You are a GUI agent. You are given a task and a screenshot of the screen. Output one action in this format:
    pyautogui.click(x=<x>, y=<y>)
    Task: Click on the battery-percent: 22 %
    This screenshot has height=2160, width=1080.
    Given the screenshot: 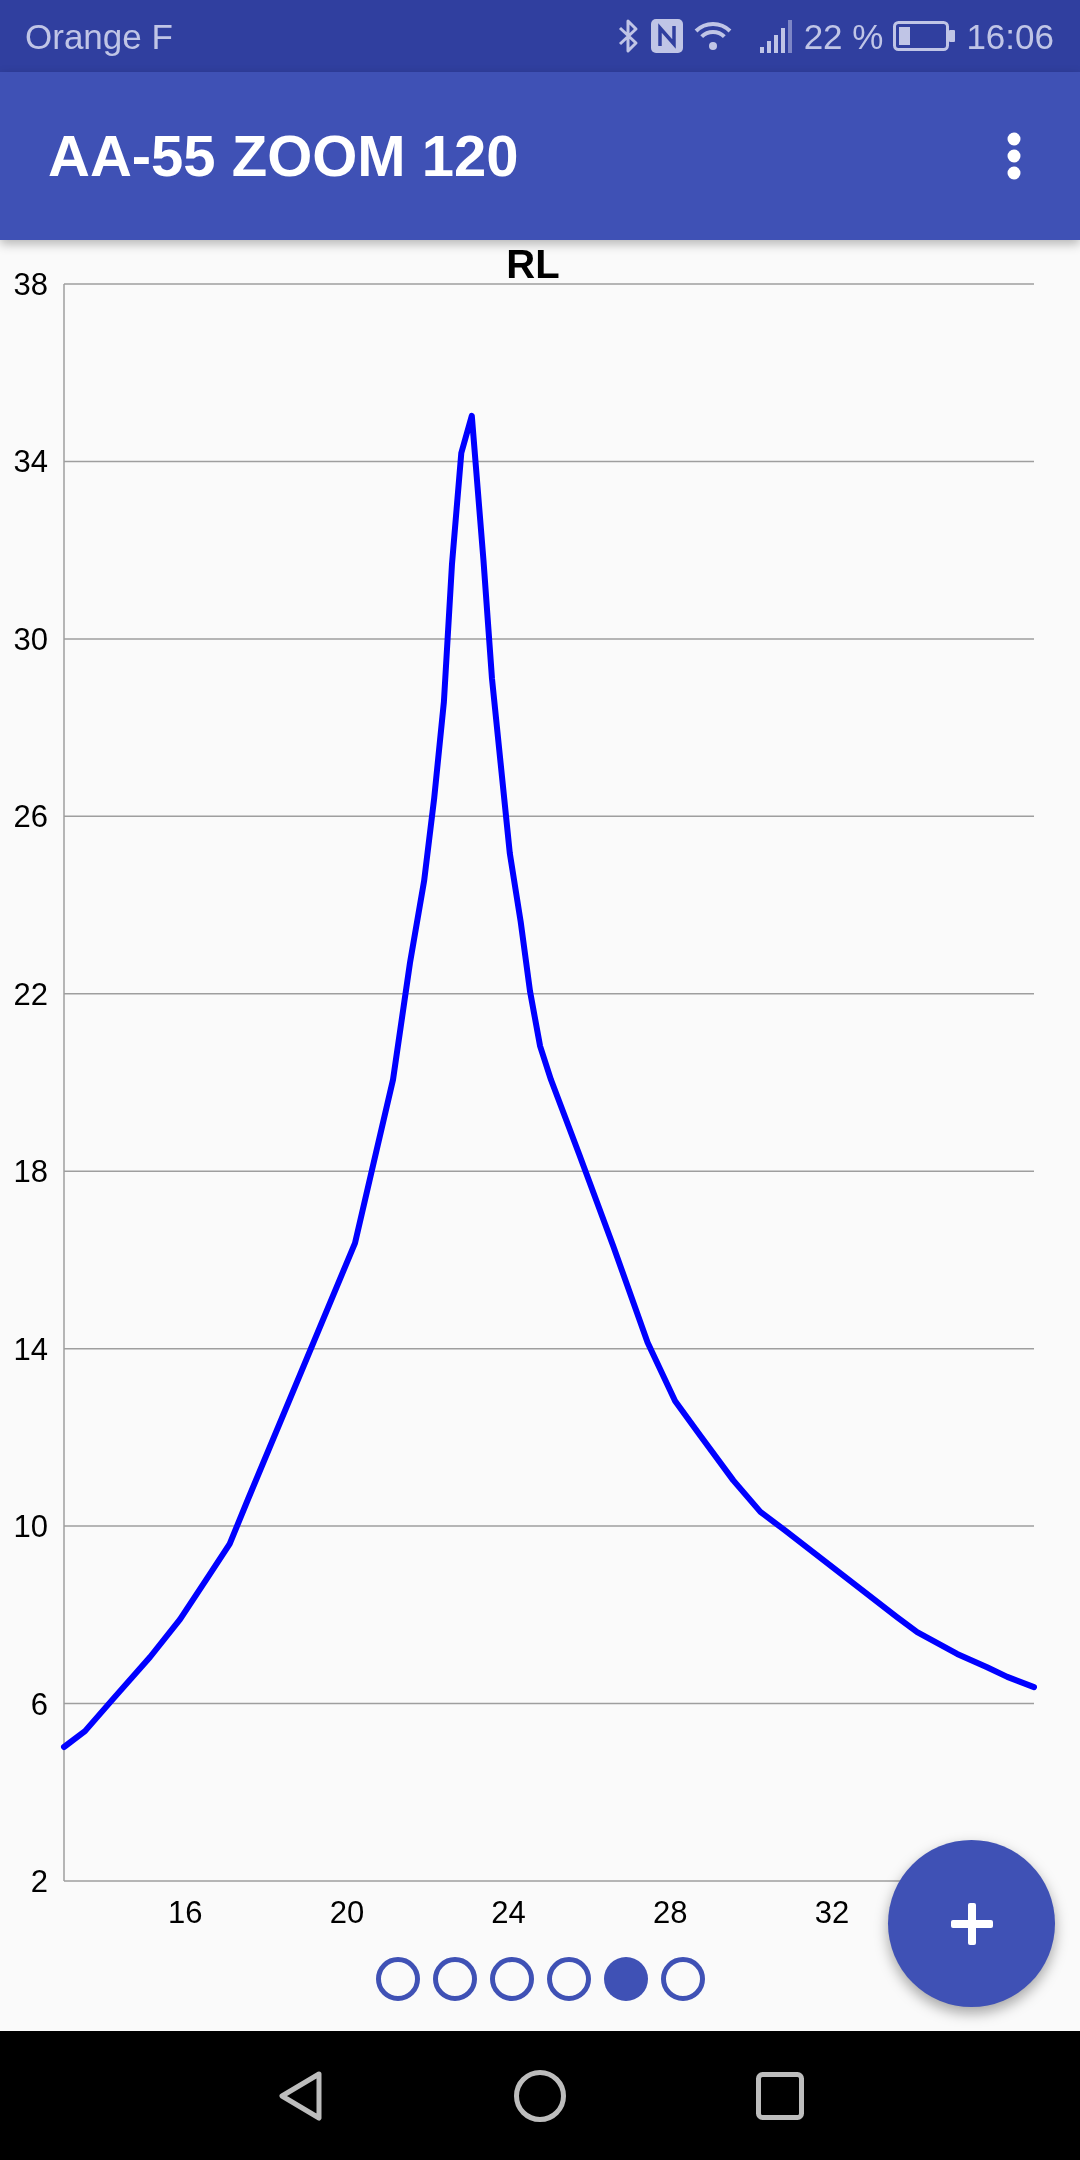 What is the action you would take?
    pyautogui.click(x=843, y=36)
    